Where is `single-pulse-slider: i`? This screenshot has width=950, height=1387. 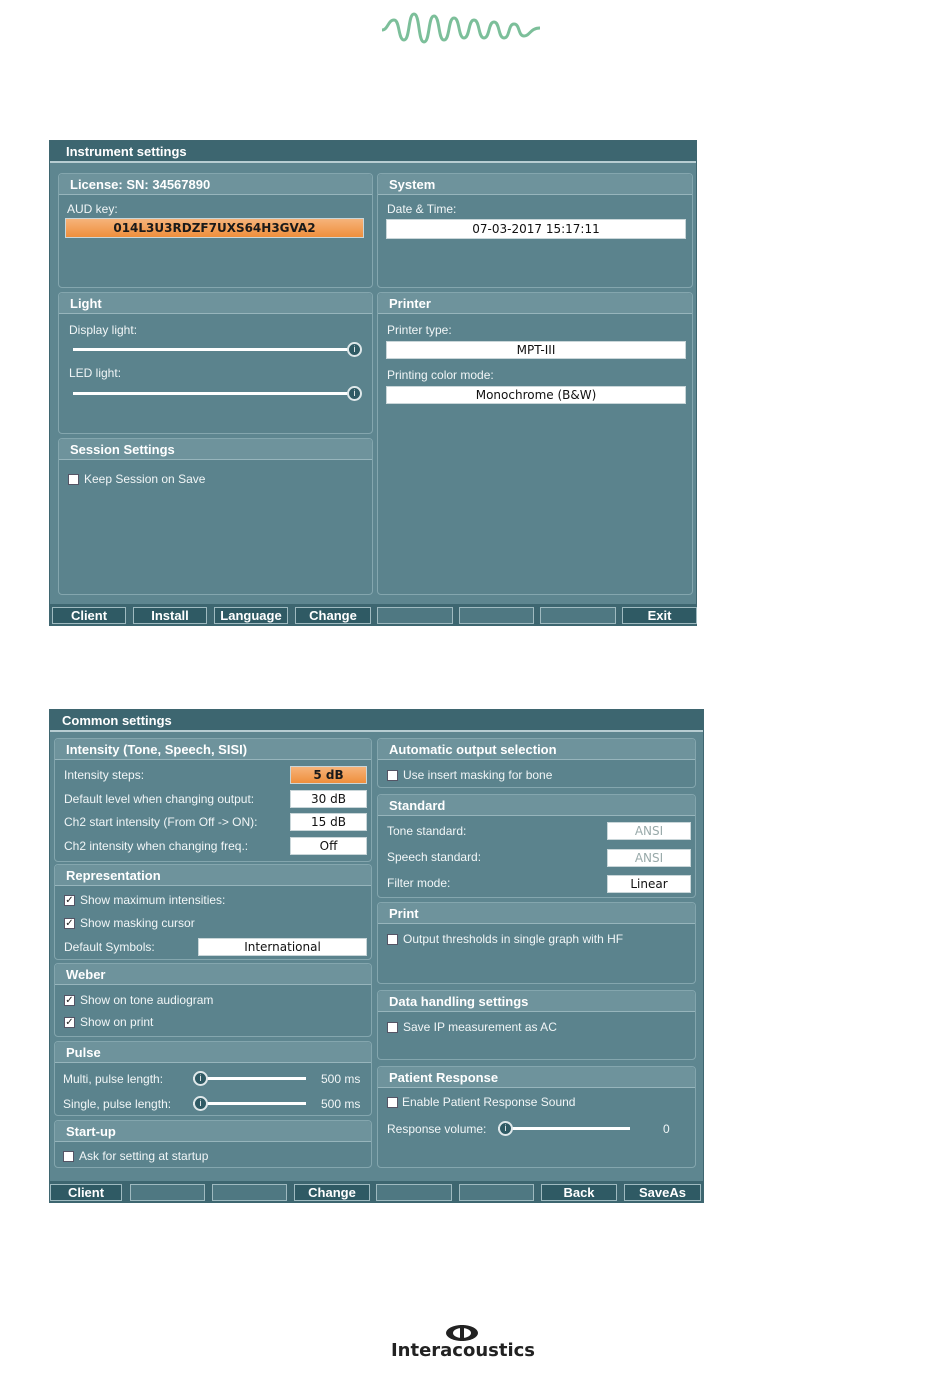 single-pulse-slider: i is located at coordinates (251, 1103).